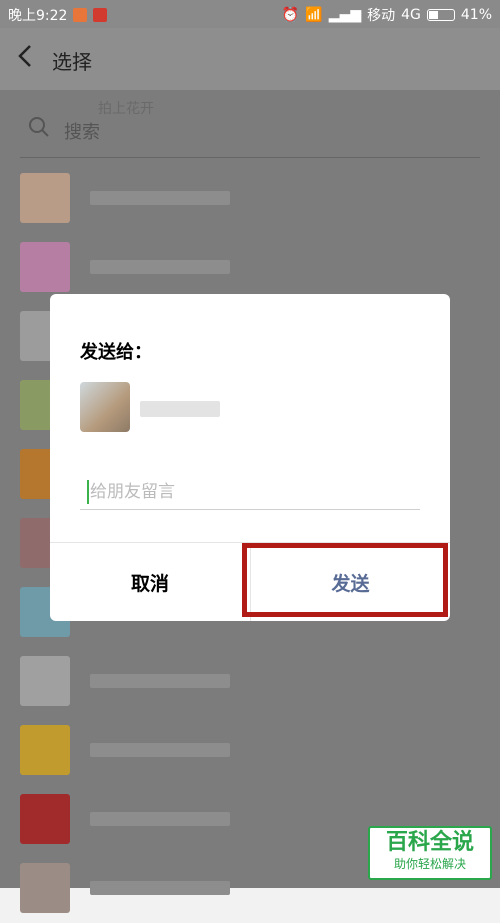 The width and height of the screenshot is (500, 923). Describe the element at coordinates (116, 352) in the screenshot. I see `dialog-heading: 发送给：` at that location.